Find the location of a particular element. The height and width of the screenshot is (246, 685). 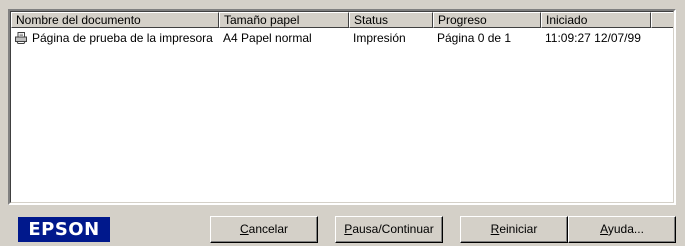

restart-button: Reiniciar is located at coordinates (514, 229).